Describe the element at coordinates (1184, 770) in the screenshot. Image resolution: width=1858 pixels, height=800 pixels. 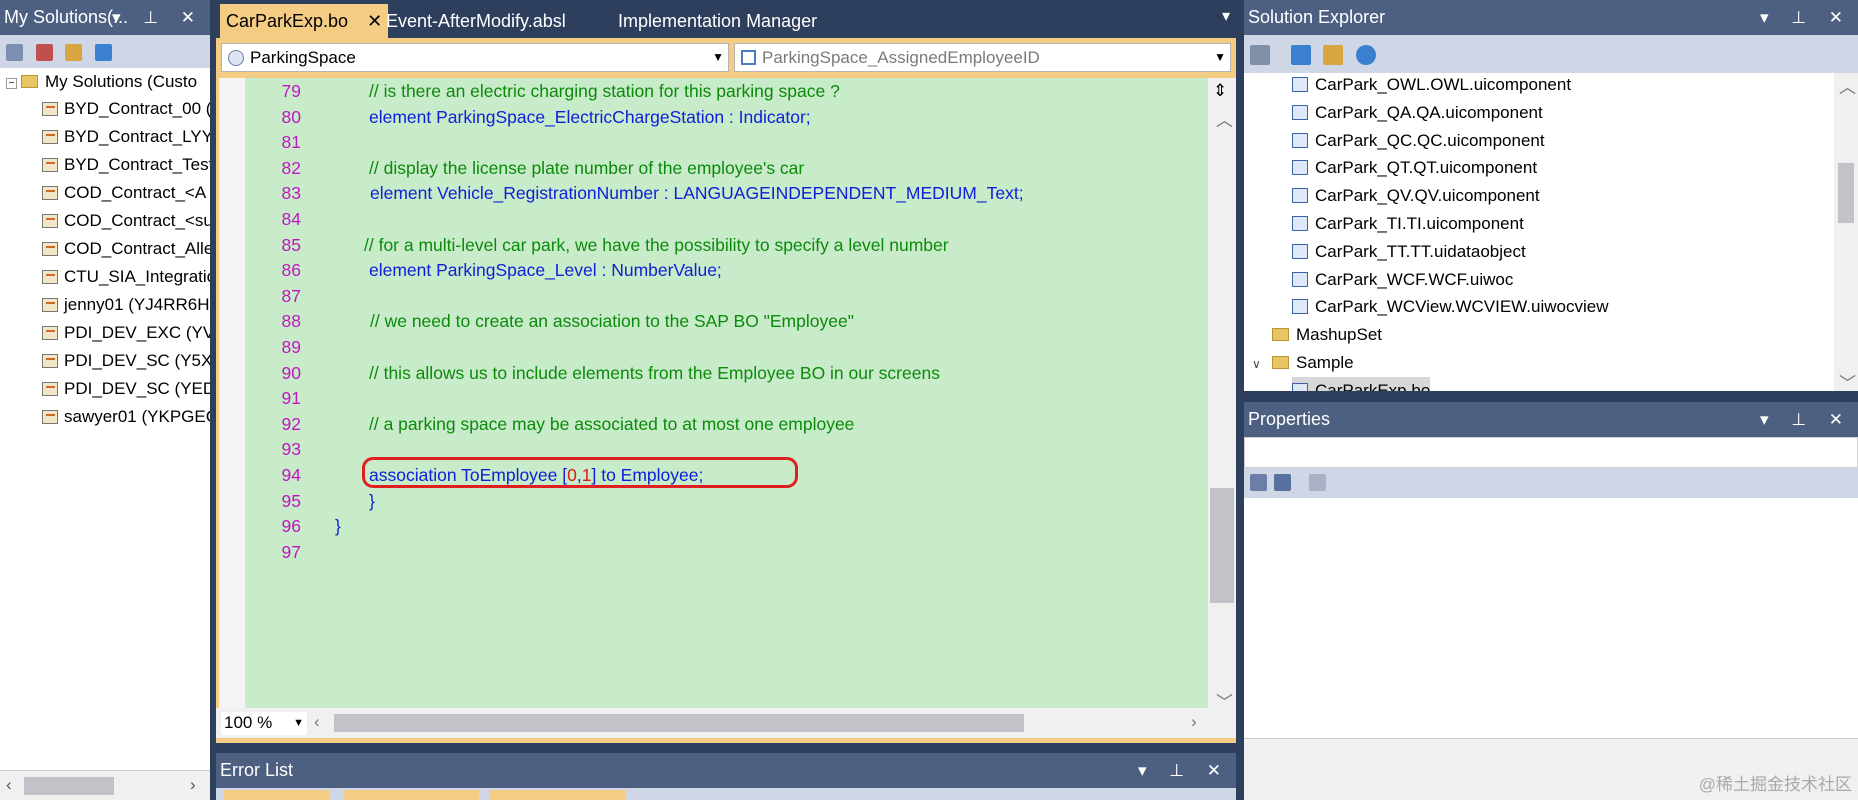
I see `error-list-window-buttons: ▾ ⊥ ✕` at that location.